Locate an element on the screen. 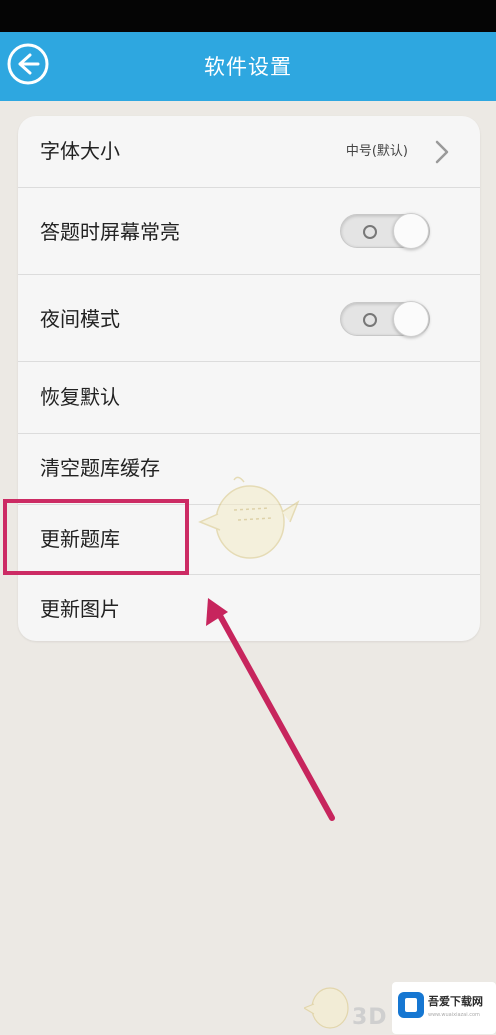 This screenshot has height=1035, width=496. settings-row-keep-screen-on: 答题时屏幕常亮 is located at coordinates (249, 231).